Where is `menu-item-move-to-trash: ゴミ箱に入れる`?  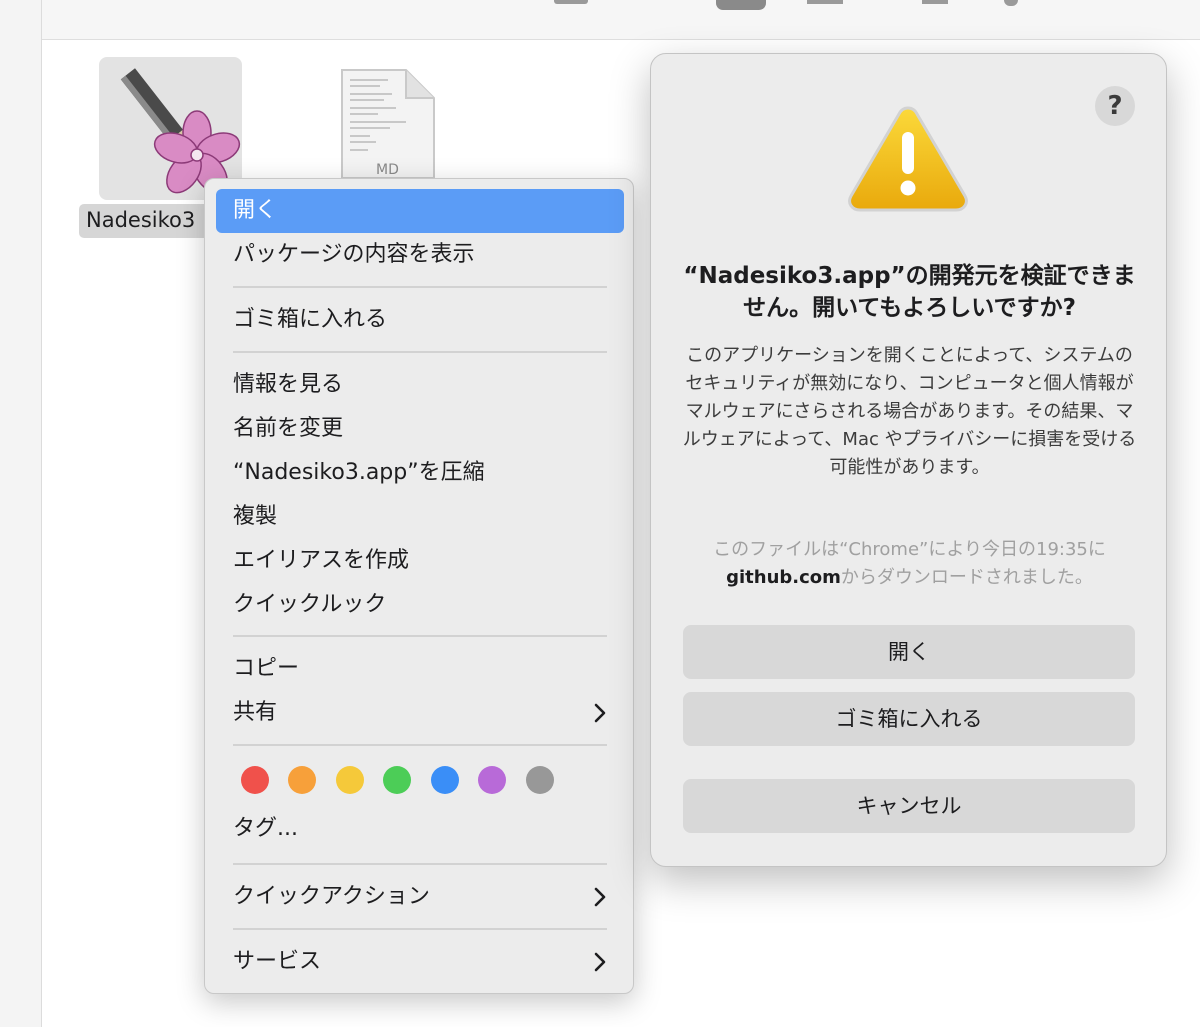
menu-item-move-to-trash: ゴミ箱に入れる is located at coordinates (420, 320).